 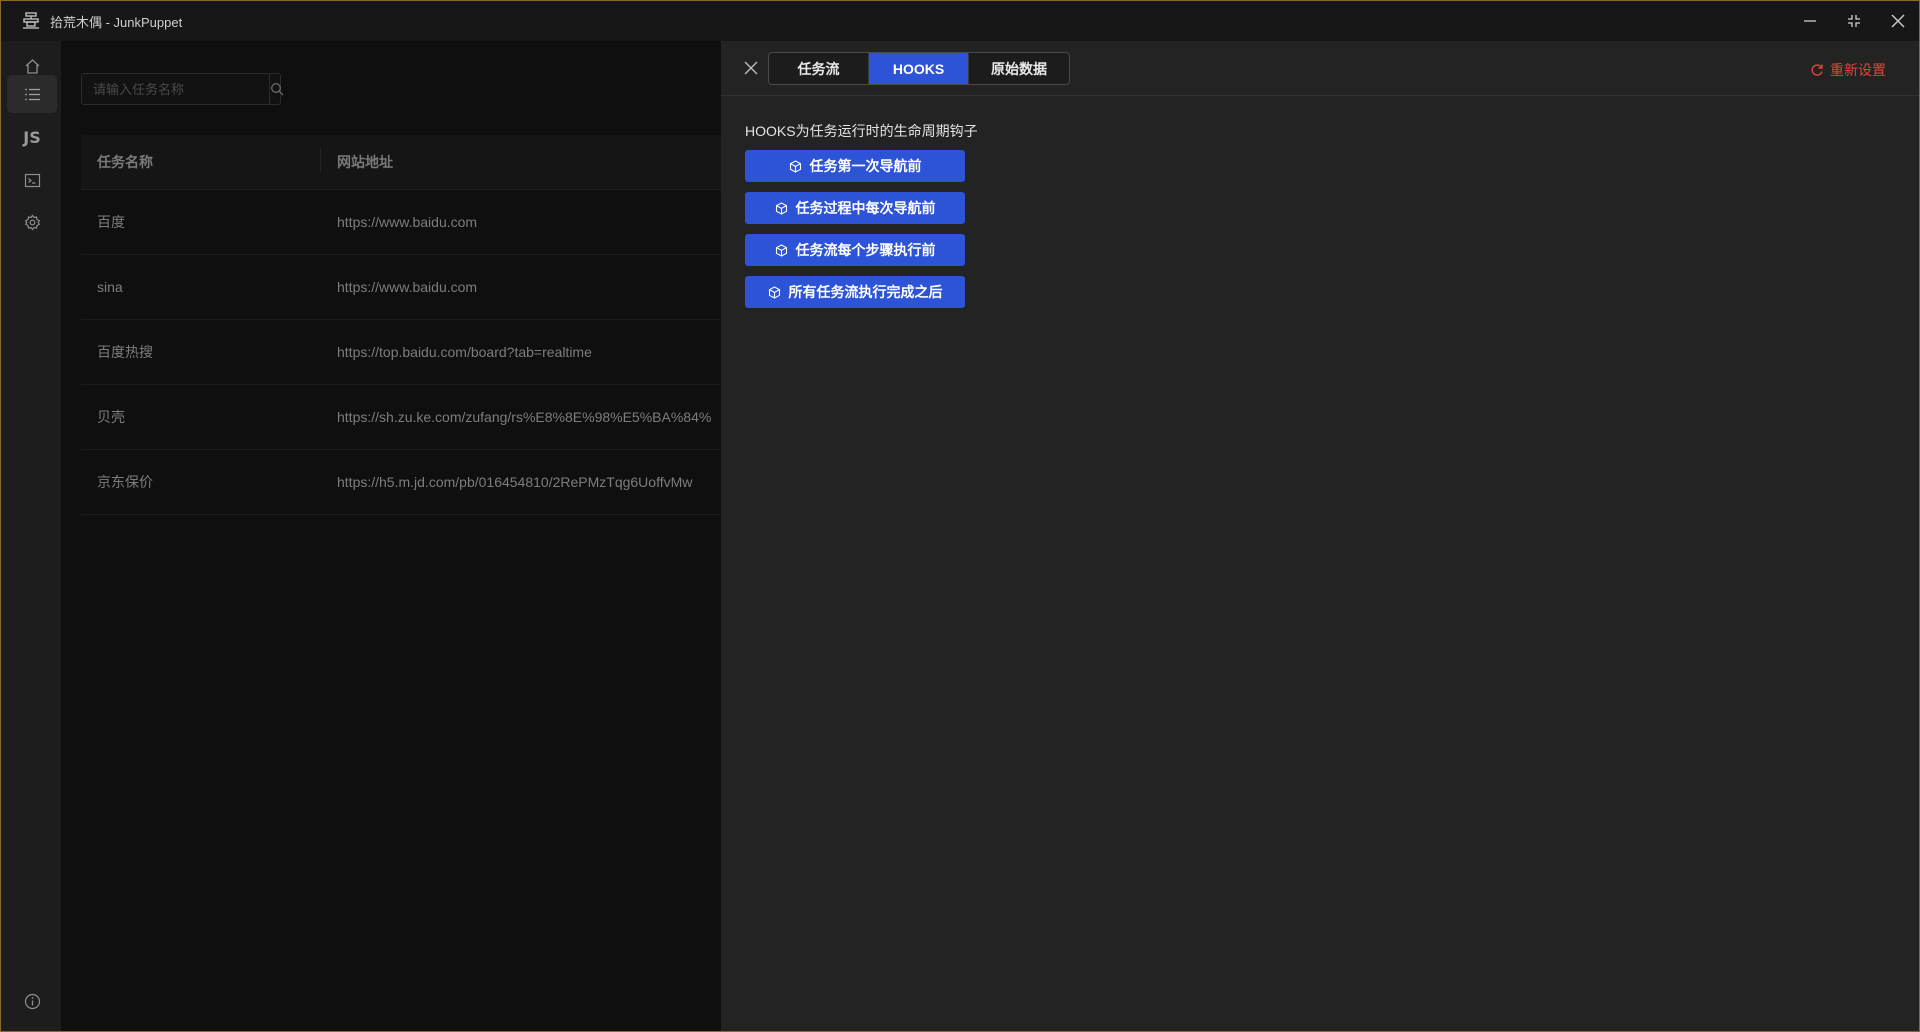 I want to click on task-name: sina, so click(x=110, y=287).